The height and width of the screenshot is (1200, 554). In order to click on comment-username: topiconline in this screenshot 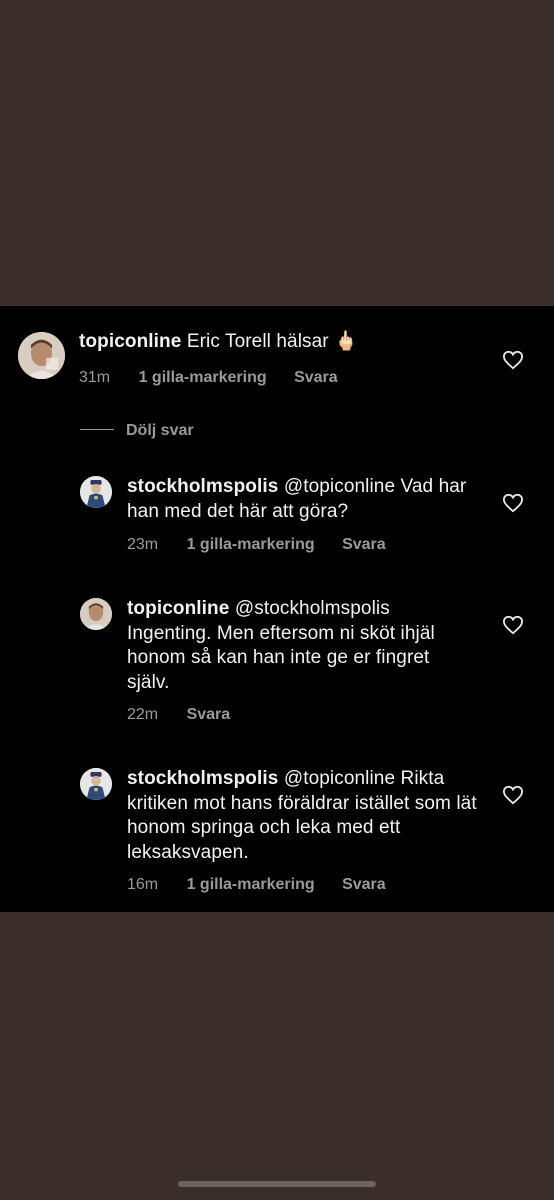, I will do `click(130, 341)`.